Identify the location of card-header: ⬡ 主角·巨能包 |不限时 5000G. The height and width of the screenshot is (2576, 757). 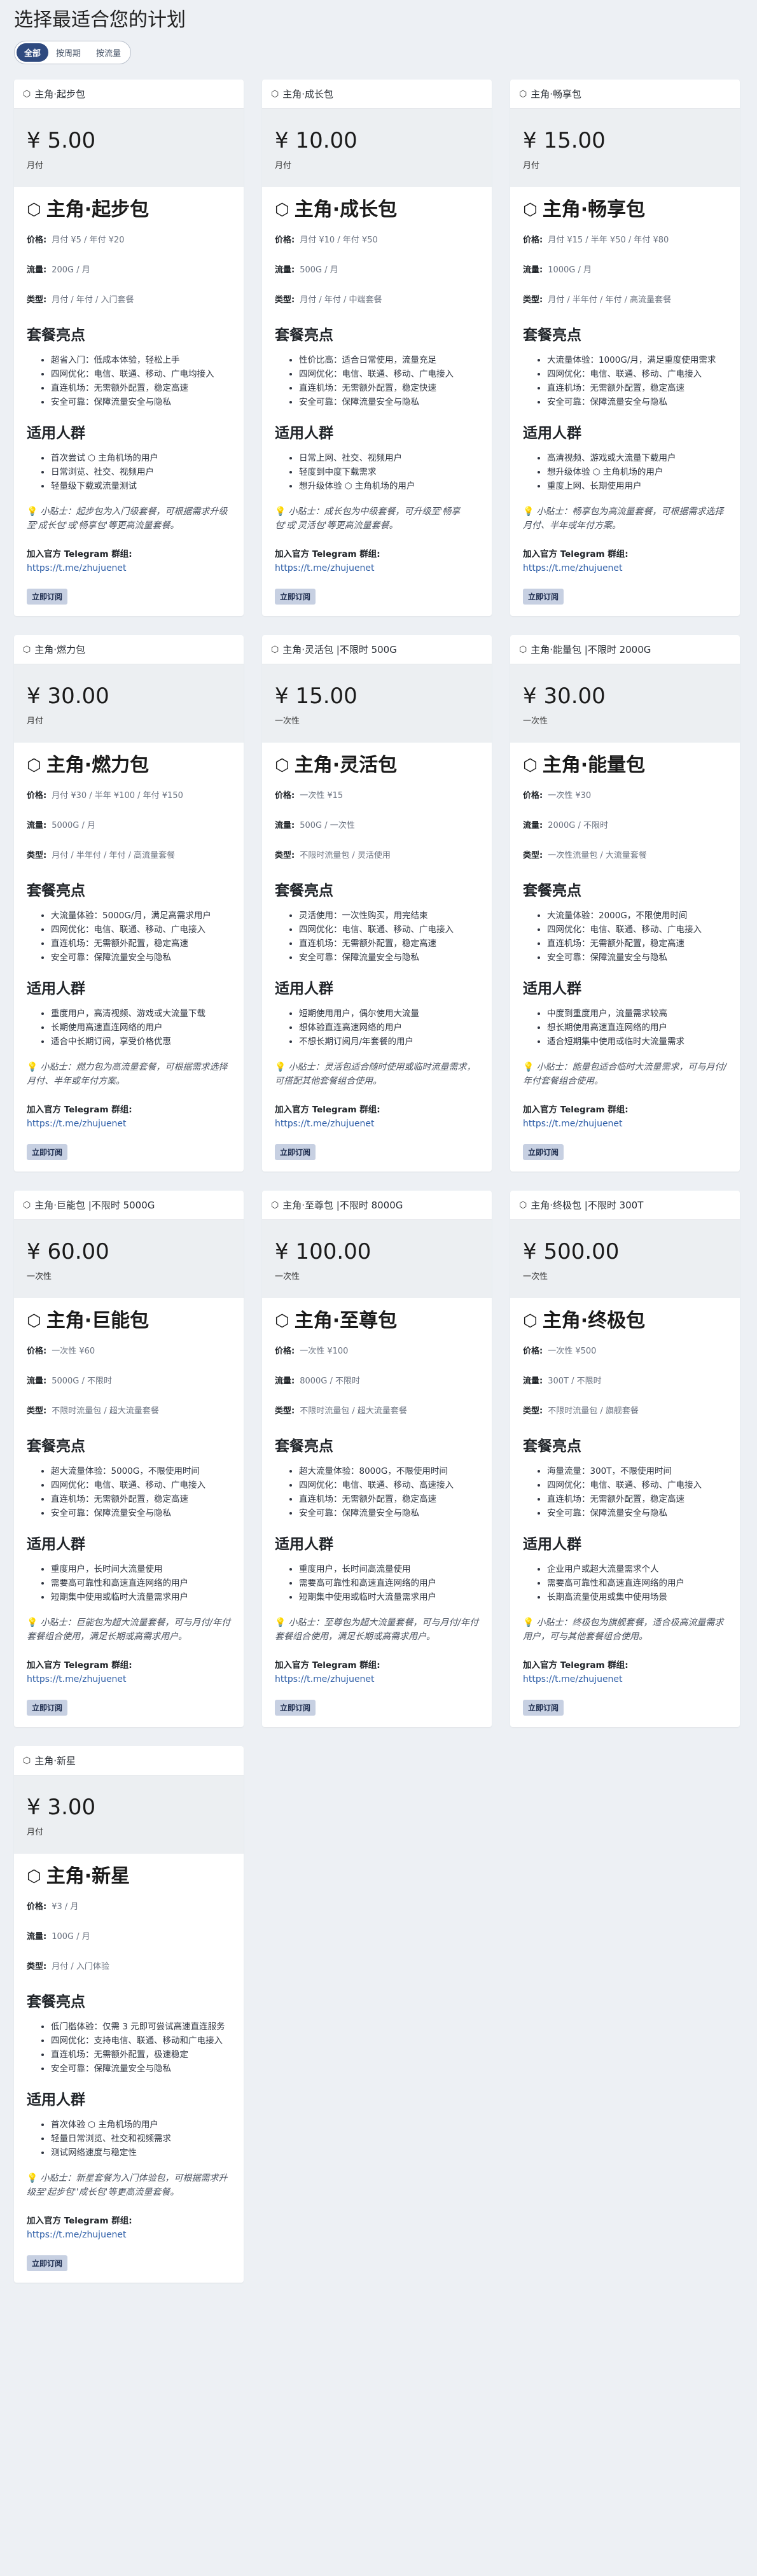
(129, 1205).